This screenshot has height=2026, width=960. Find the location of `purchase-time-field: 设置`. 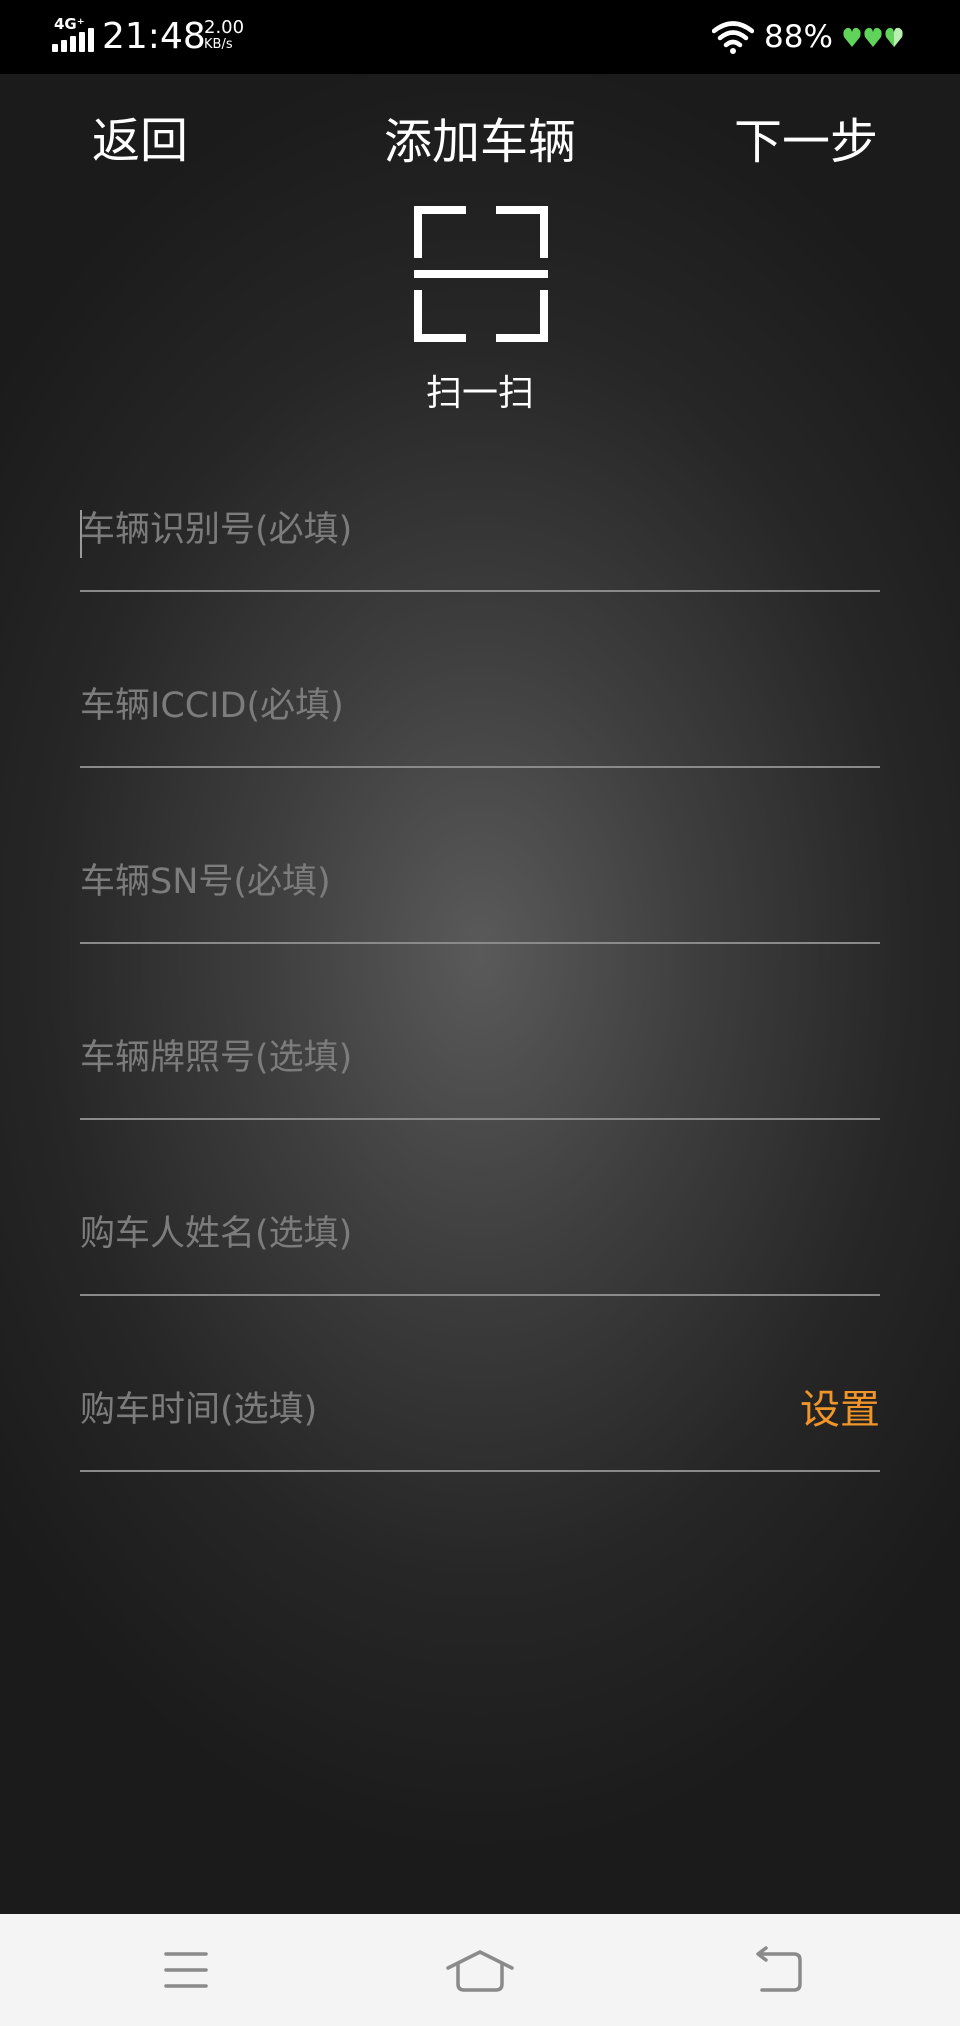

purchase-time-field: 设置 is located at coordinates (480, 1411).